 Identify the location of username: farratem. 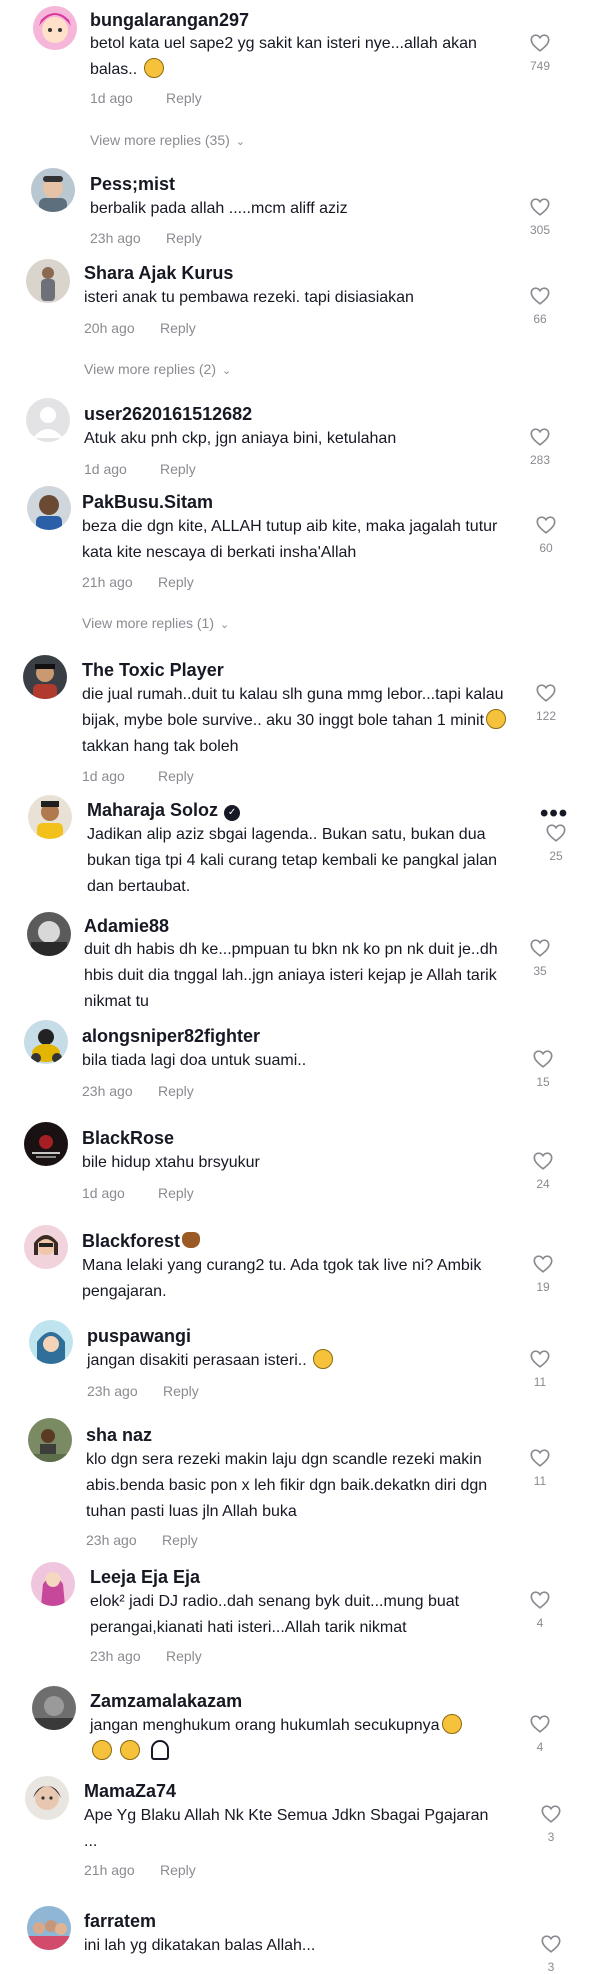
(120, 1921).